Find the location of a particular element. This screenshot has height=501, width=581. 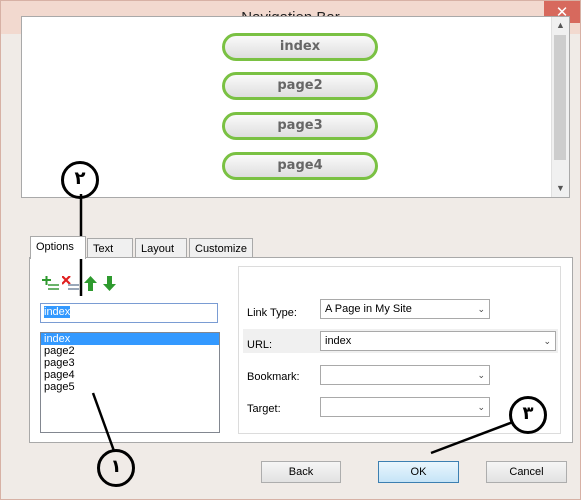

move-up-icon is located at coordinates (90, 285).